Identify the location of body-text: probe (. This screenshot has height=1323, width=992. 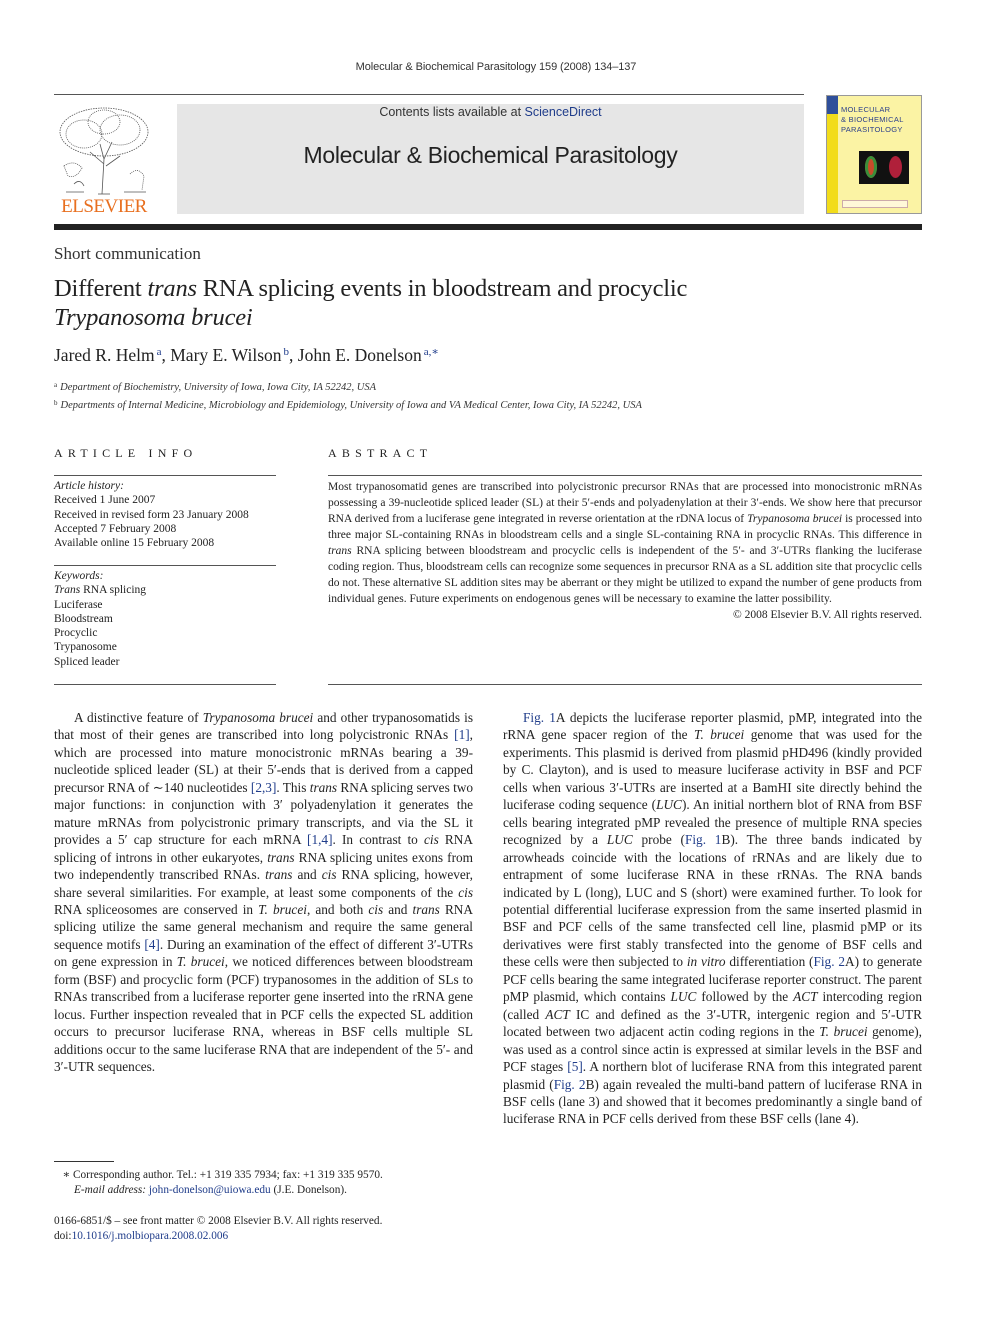
(658, 840).